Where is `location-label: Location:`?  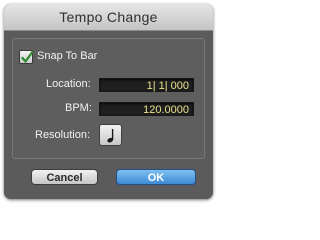
location-label: Location: is located at coordinates (68, 84).